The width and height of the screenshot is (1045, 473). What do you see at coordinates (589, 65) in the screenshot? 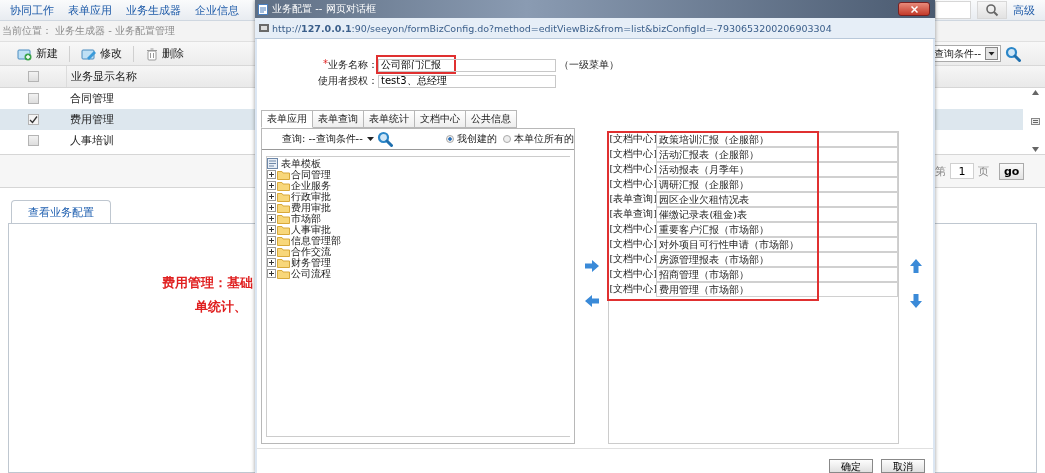
I see `field-note: （一级菜单）` at bounding box center [589, 65].